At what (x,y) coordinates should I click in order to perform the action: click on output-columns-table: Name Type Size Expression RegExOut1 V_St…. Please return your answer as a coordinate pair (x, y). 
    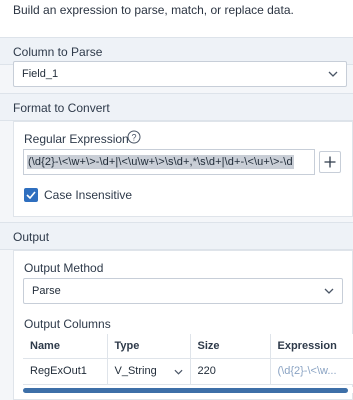
    Looking at the image, I should click on (188, 359).